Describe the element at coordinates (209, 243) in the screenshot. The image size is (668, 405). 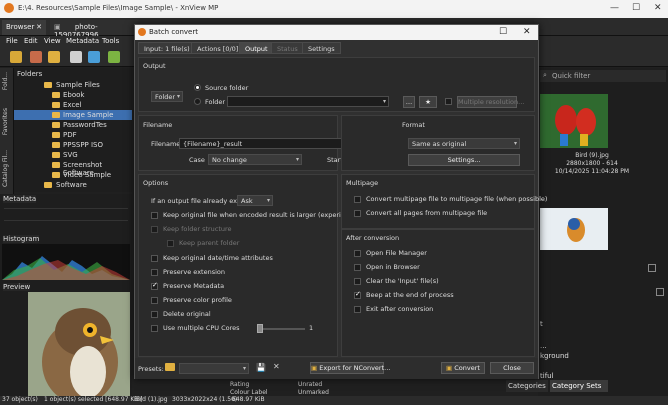
I see `option-label: Keep parent folder` at that location.